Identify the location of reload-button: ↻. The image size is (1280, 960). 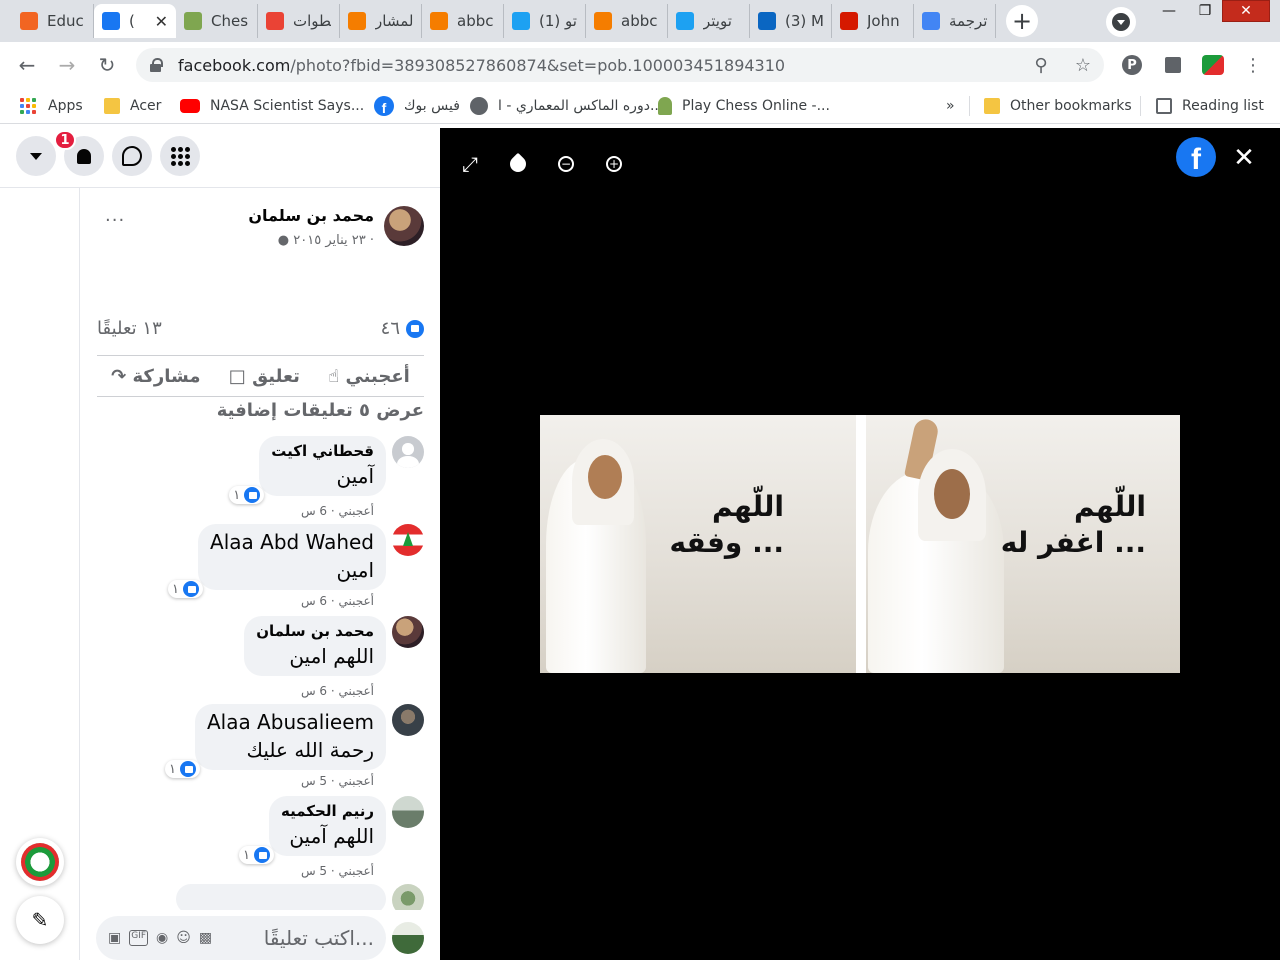
(107, 65).